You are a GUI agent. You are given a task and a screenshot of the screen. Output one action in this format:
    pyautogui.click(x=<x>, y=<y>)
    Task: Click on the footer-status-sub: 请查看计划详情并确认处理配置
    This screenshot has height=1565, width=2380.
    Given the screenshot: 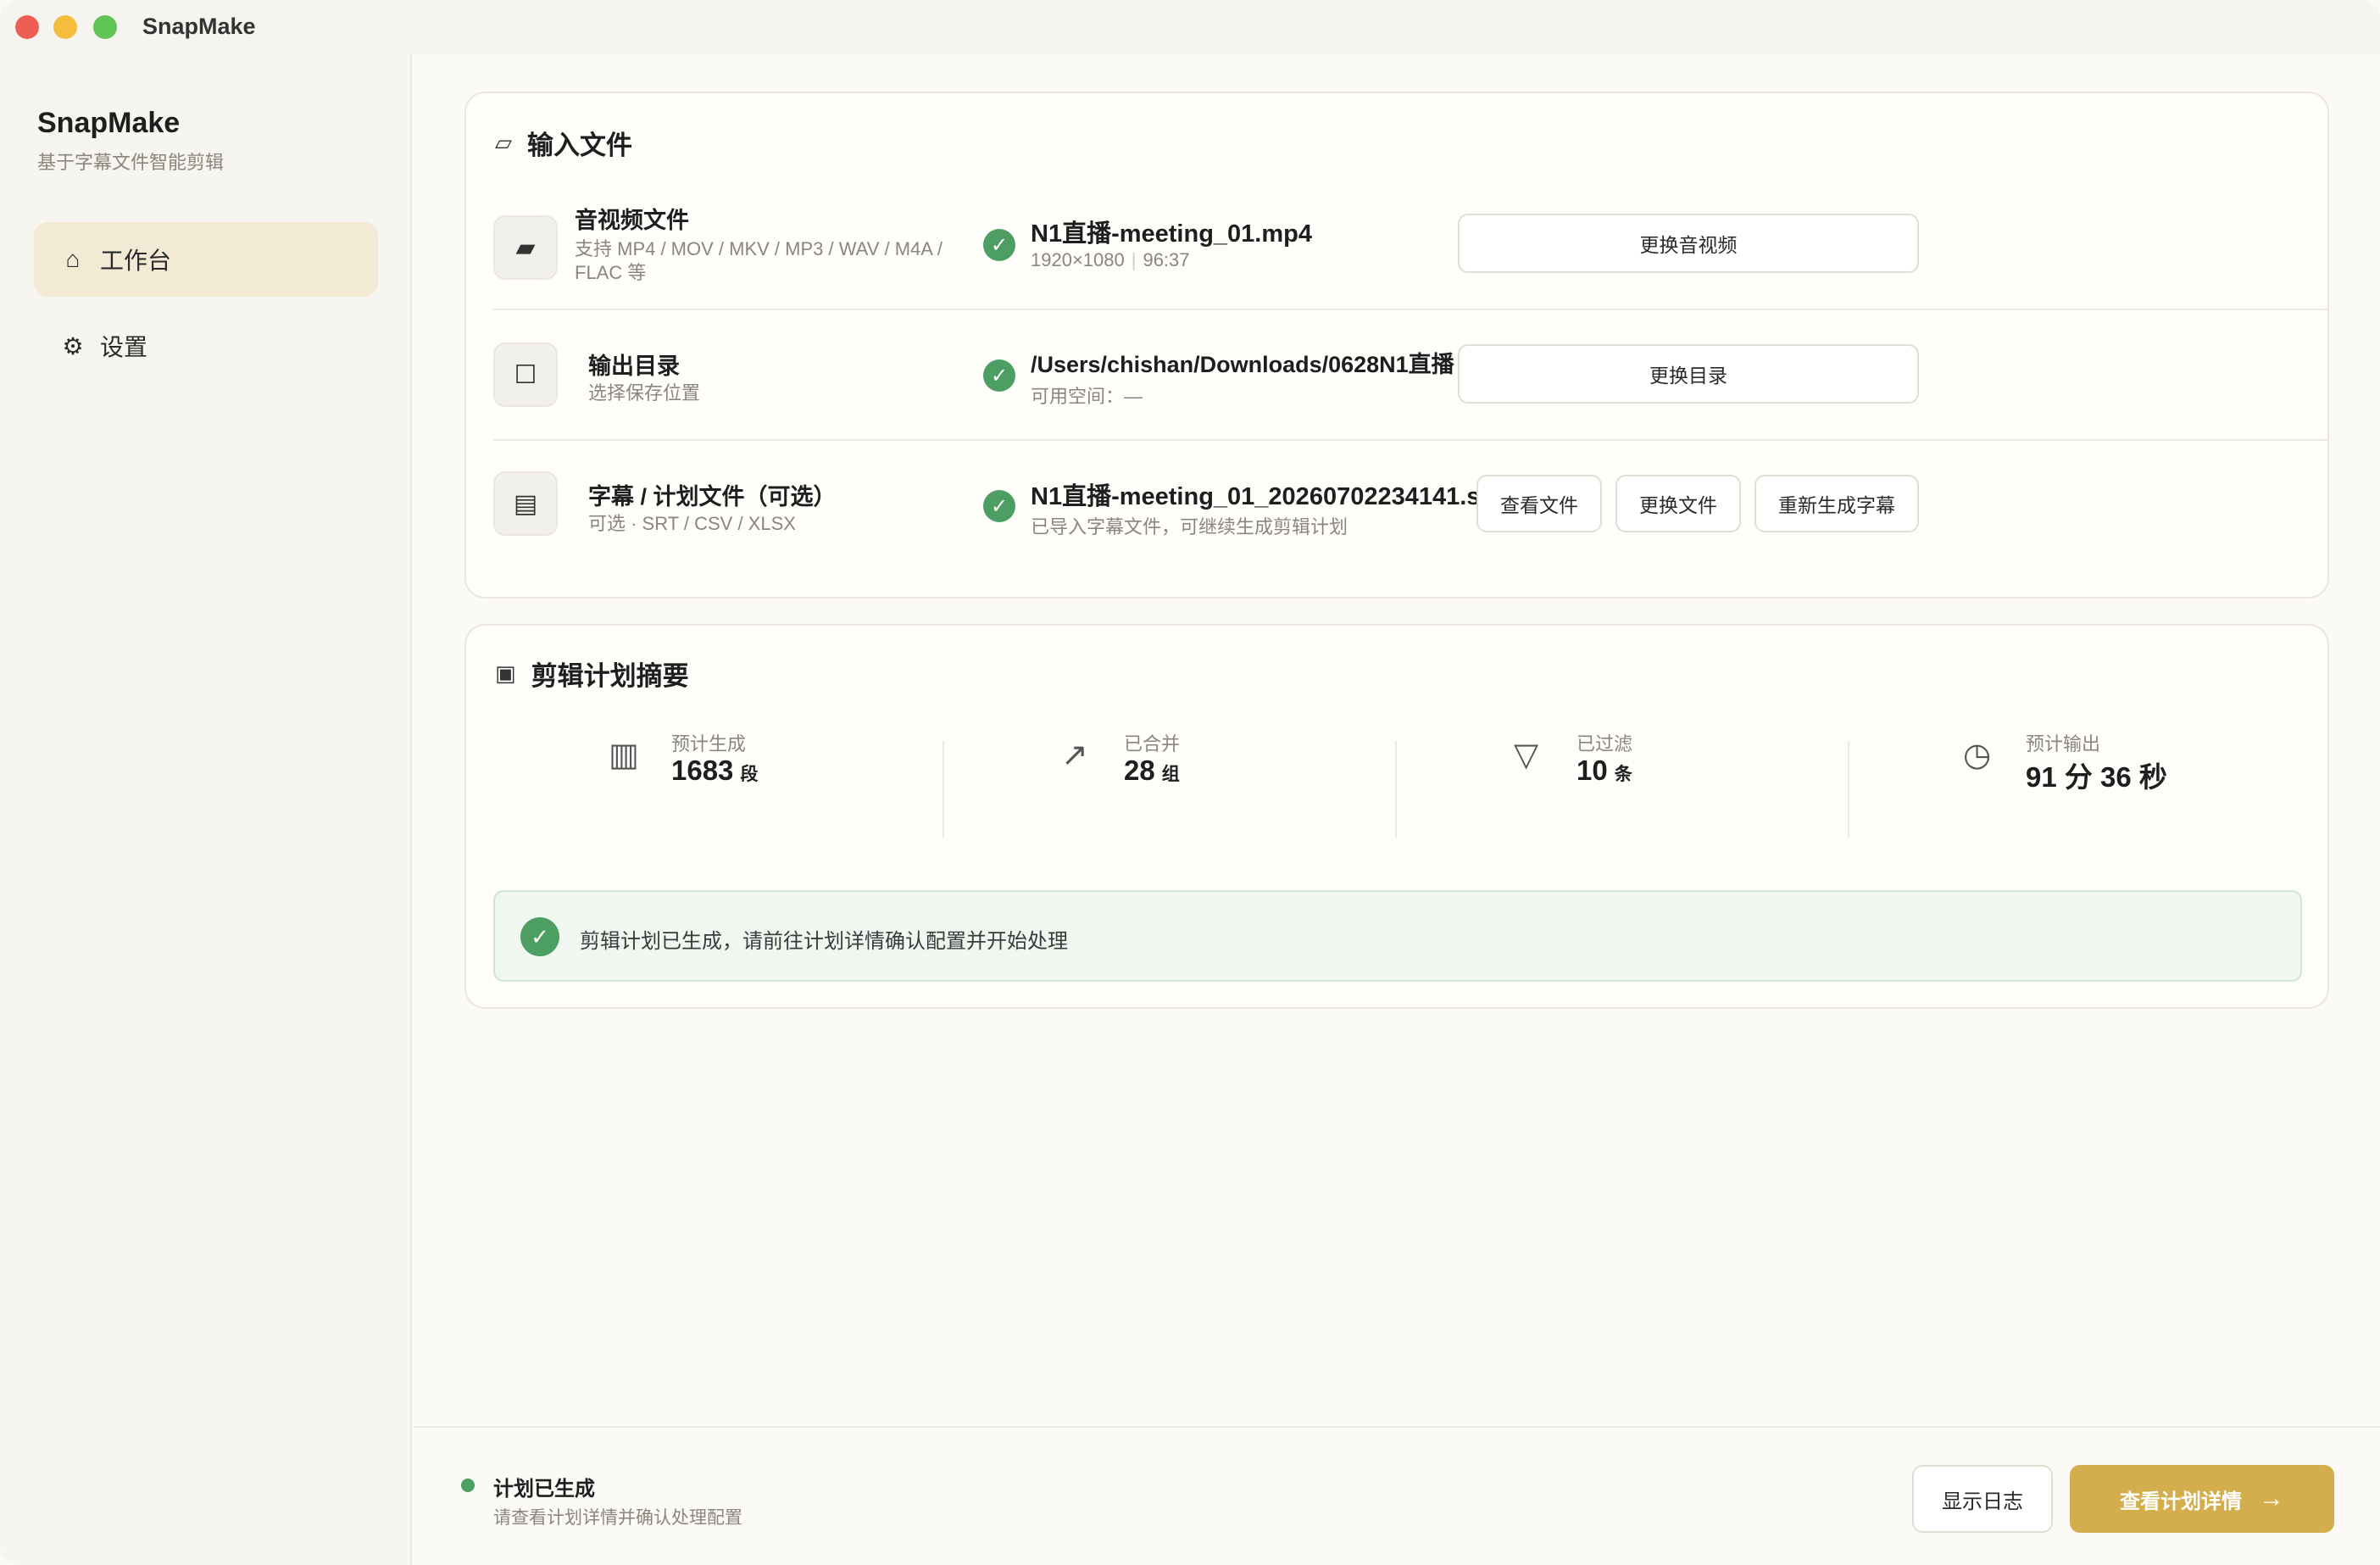 What is the action you would take?
    pyautogui.click(x=617, y=1518)
    